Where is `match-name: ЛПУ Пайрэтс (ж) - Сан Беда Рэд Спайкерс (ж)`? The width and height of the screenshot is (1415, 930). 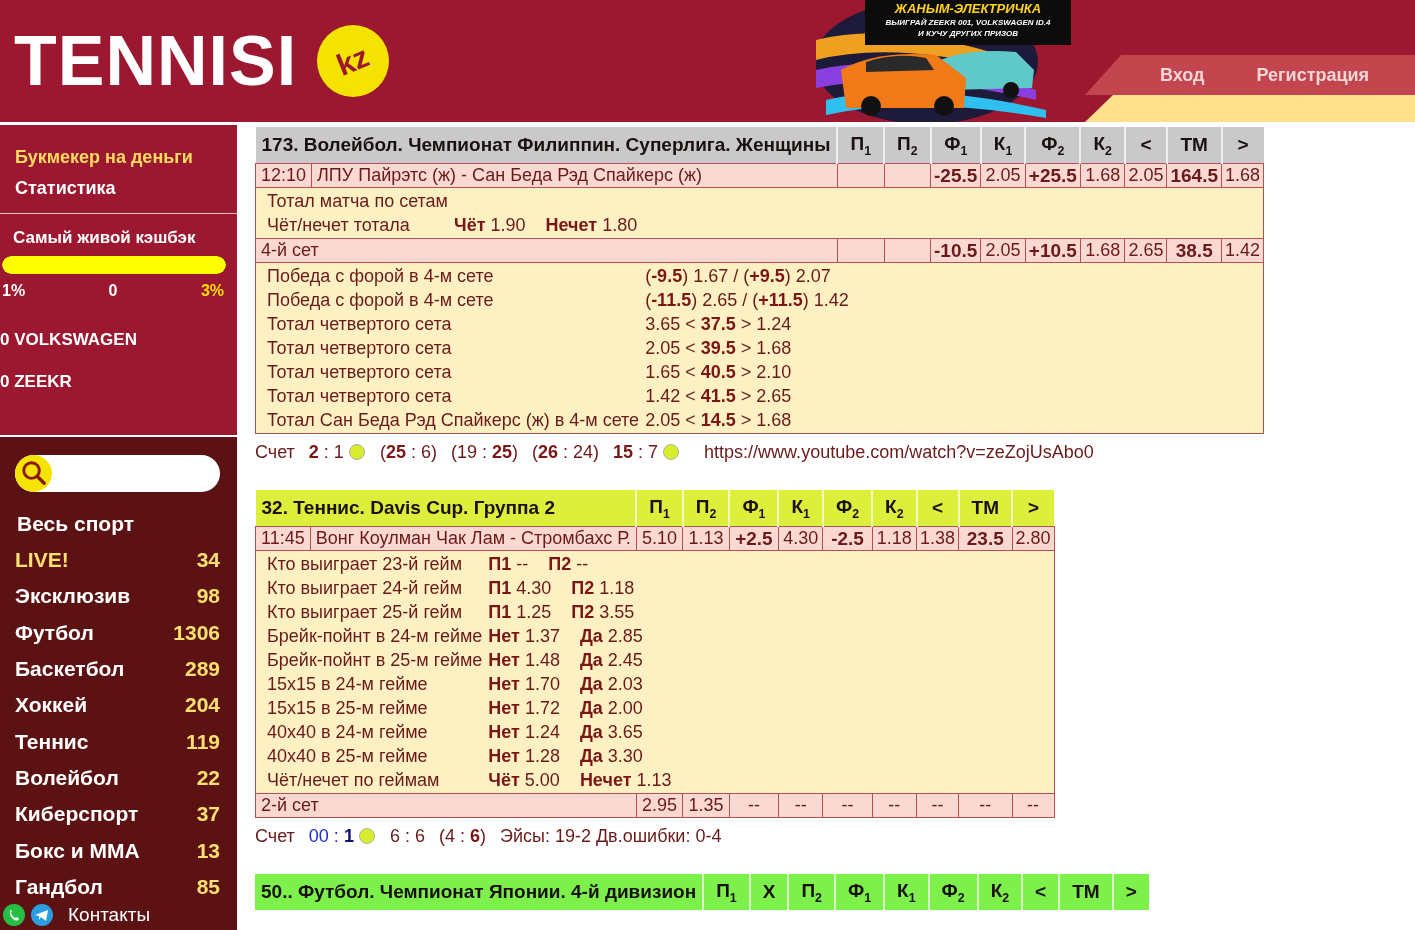 match-name: ЛПУ Пайрэтс (ж) - Сан Беда Рэд Спайкерс (ж) is located at coordinates (510, 175).